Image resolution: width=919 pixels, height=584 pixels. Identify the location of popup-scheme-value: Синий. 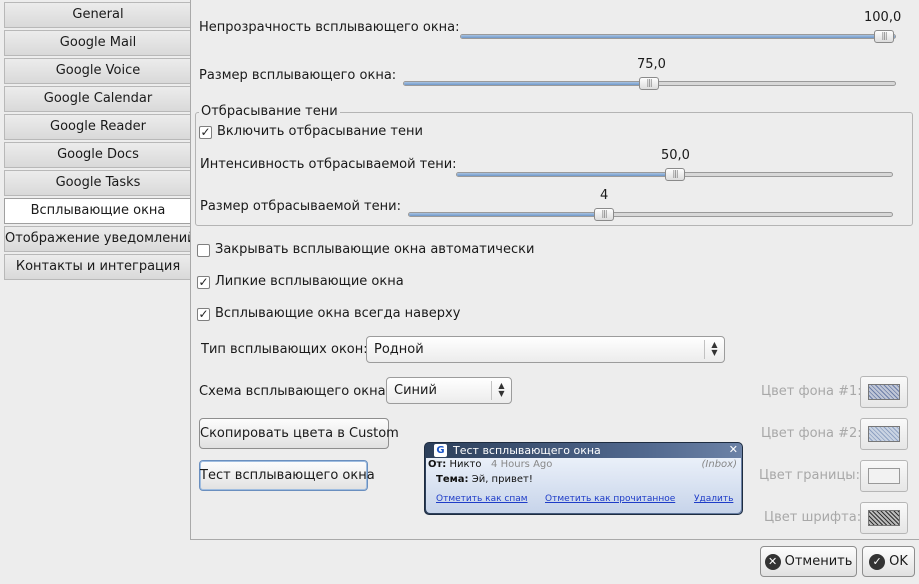
(415, 390).